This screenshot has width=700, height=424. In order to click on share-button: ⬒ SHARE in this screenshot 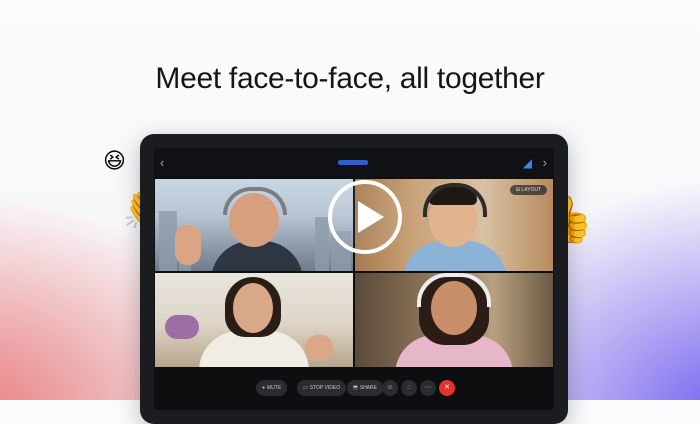, I will do `click(365, 388)`.